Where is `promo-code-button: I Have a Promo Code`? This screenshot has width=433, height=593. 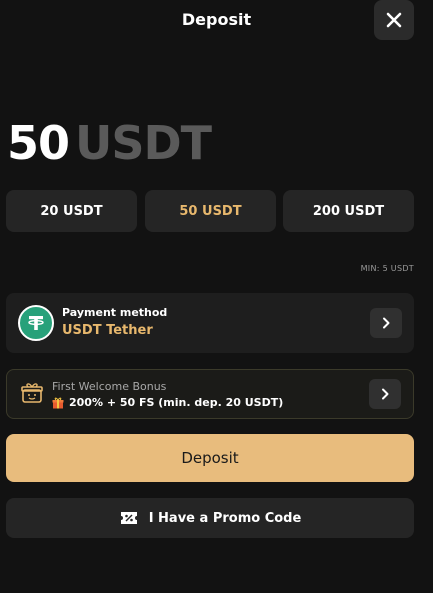 promo-code-button: I Have a Promo Code is located at coordinates (210, 518).